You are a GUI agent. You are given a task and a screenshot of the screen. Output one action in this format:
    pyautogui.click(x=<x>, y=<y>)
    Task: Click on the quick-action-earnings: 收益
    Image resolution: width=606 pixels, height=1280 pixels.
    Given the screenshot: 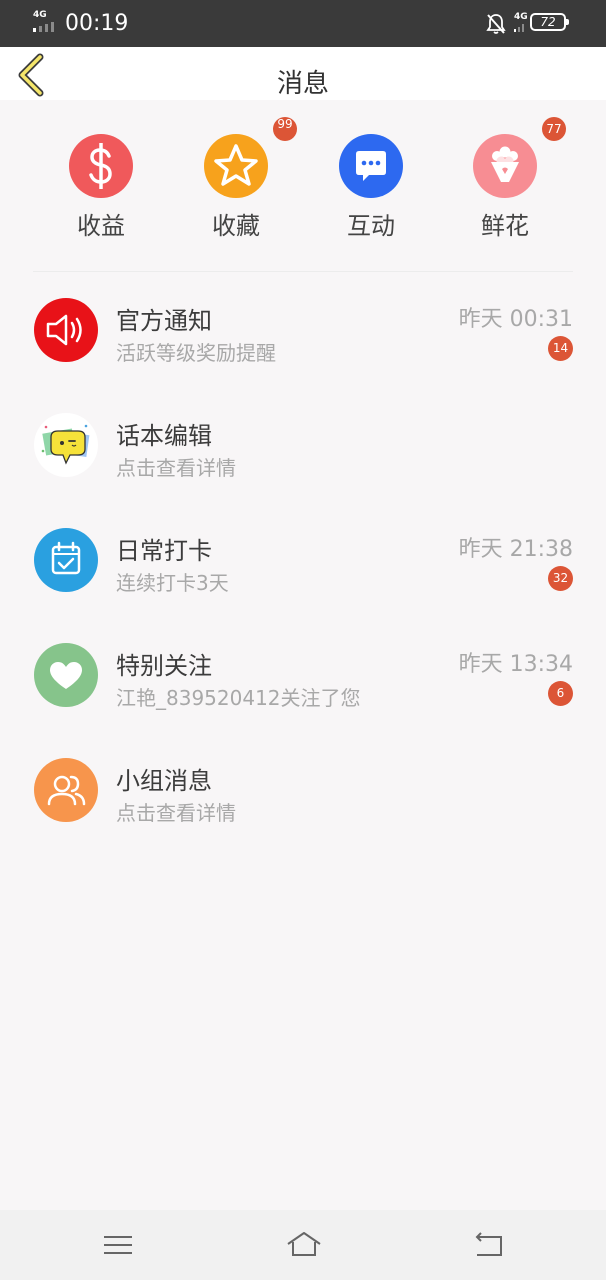 What is the action you would take?
    pyautogui.click(x=101, y=189)
    